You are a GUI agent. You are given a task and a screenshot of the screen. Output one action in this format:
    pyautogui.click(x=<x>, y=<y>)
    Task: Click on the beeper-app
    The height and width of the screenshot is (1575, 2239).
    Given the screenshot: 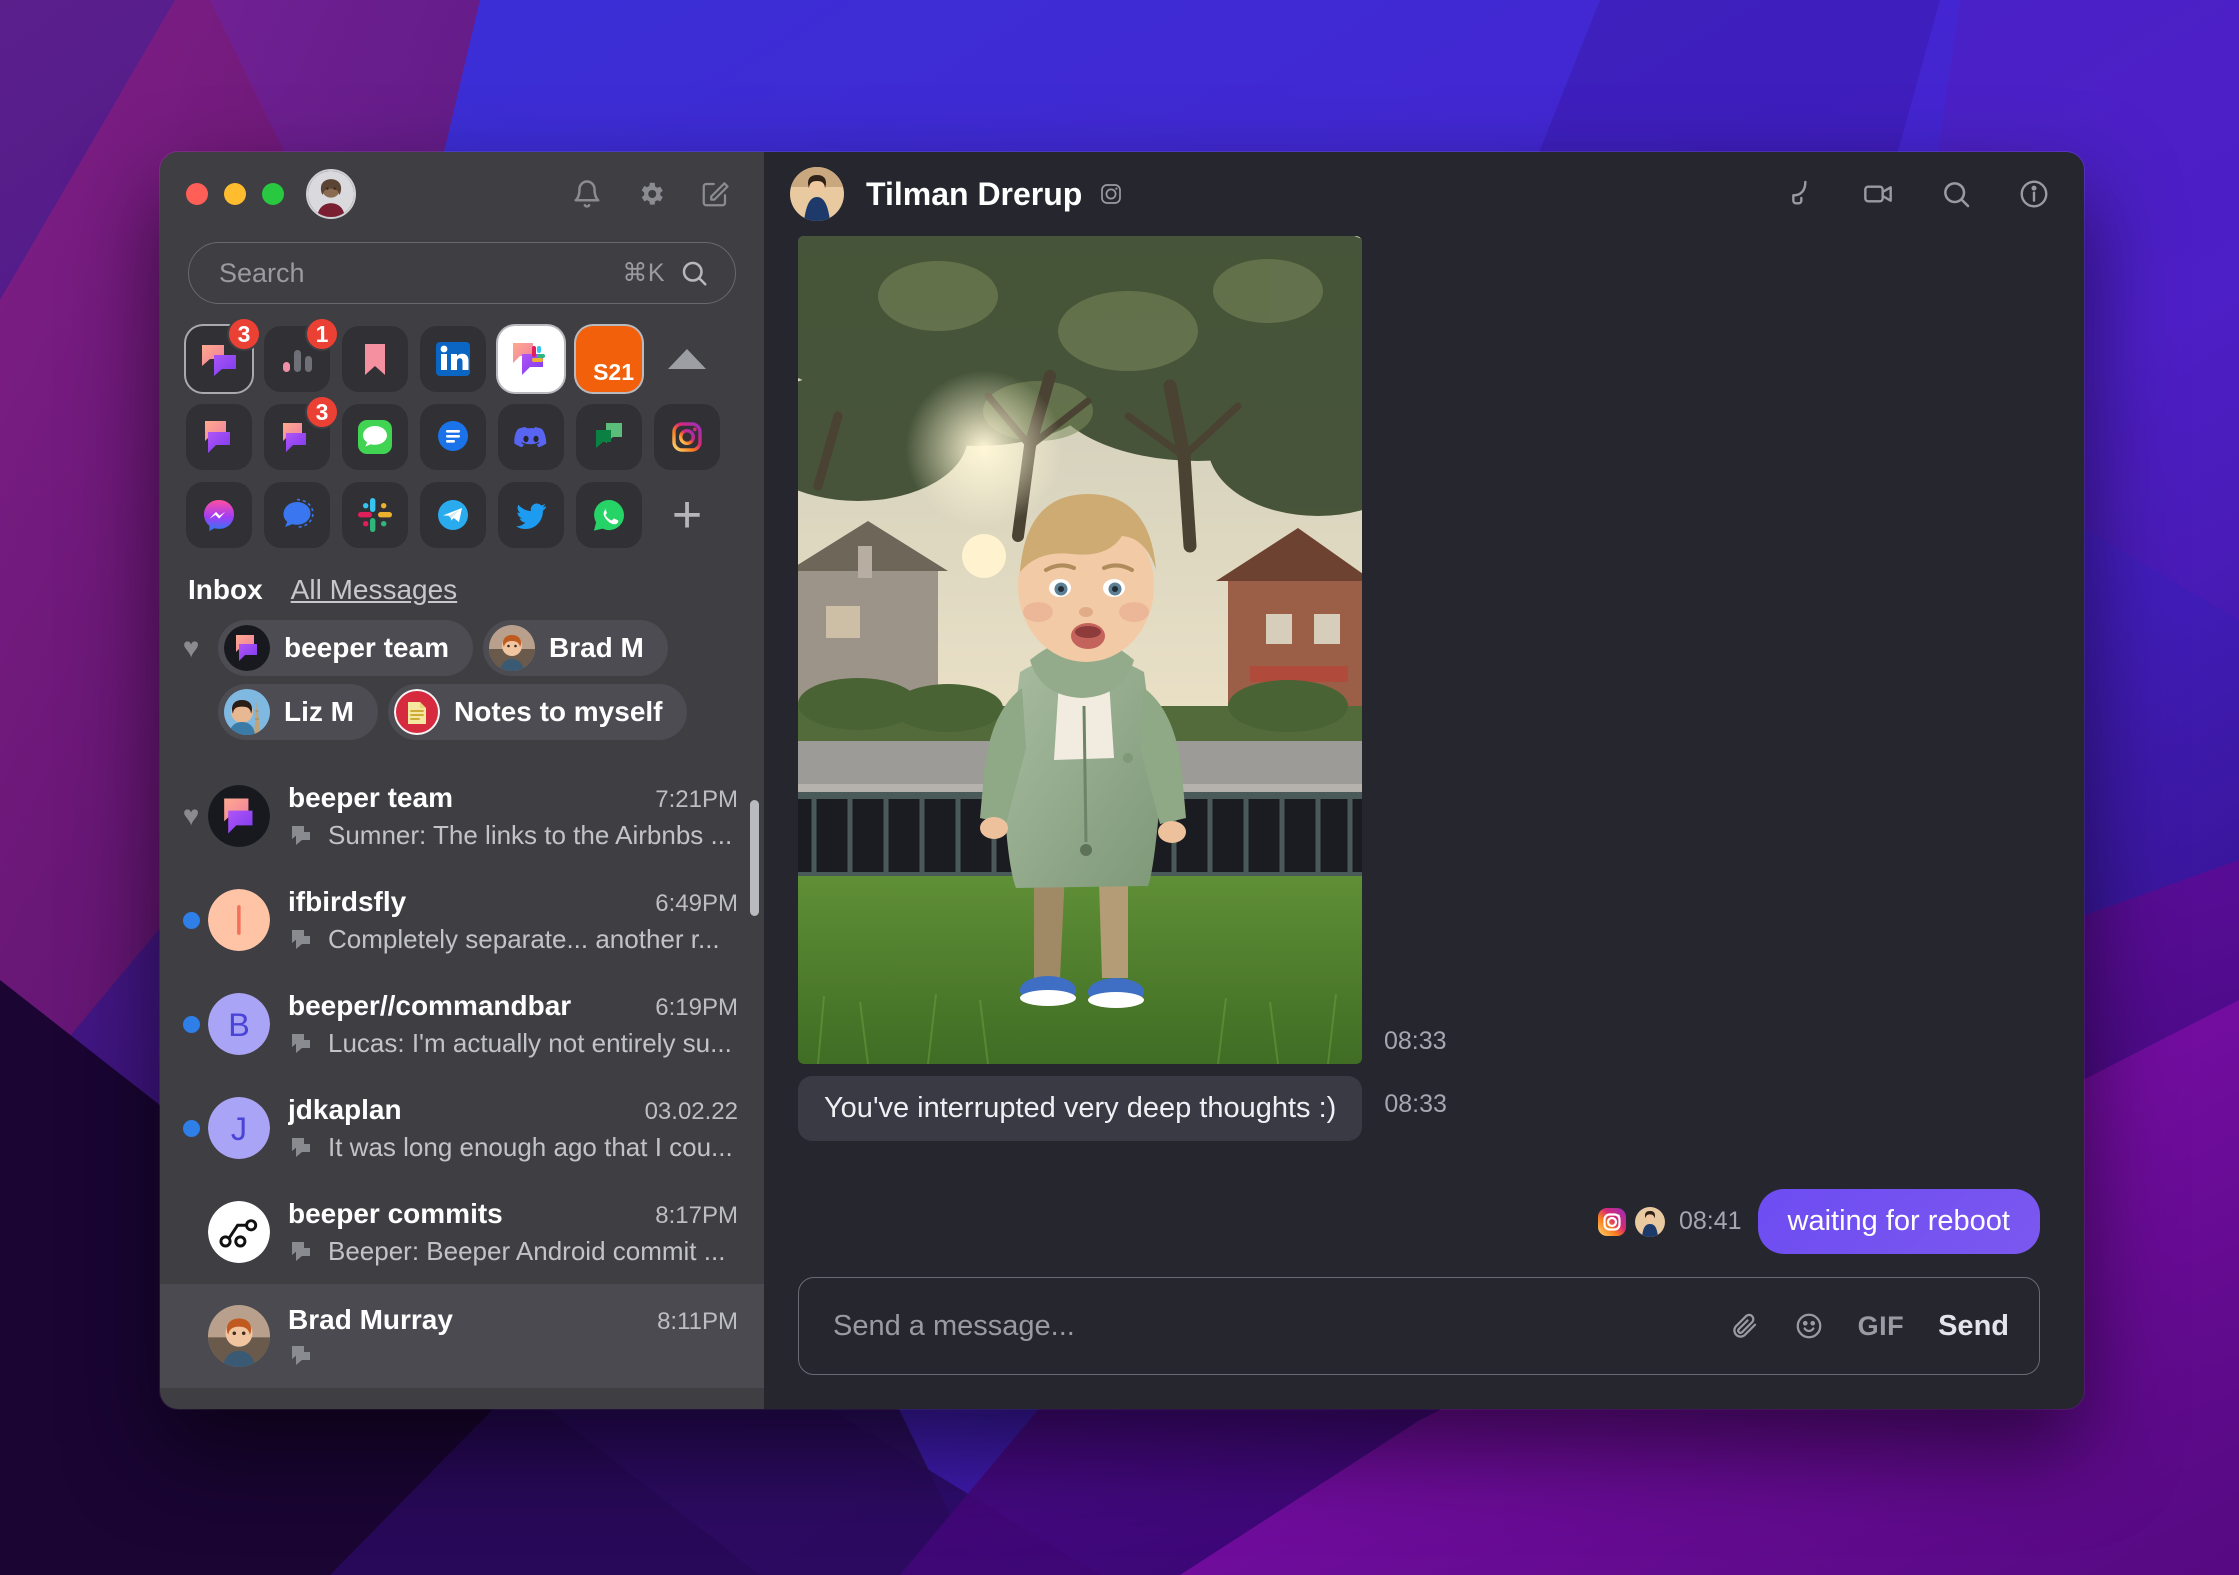 What is the action you would take?
    pyautogui.click(x=219, y=437)
    